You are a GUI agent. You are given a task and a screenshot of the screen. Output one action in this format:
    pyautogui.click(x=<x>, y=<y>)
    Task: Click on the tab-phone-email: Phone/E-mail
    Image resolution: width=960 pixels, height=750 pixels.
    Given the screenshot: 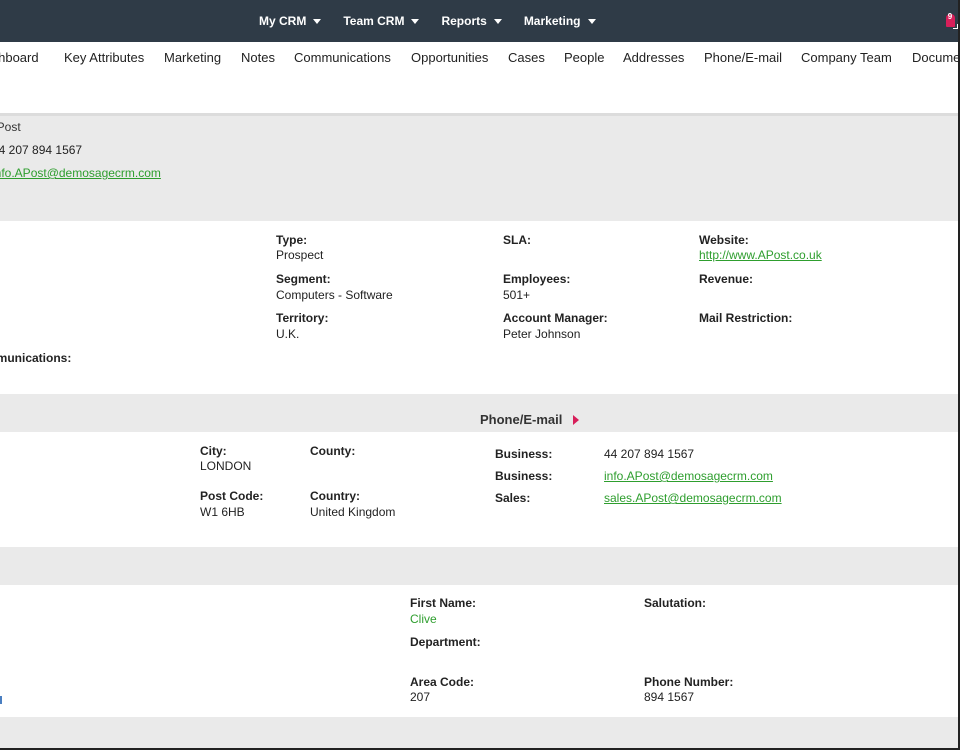 What is the action you would take?
    pyautogui.click(x=743, y=58)
    